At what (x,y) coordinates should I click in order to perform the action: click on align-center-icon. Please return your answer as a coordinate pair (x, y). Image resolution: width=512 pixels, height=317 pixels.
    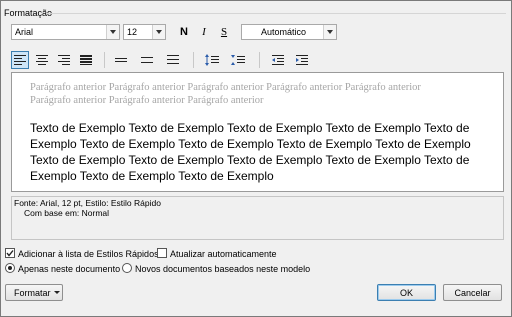
    Looking at the image, I should click on (42, 60).